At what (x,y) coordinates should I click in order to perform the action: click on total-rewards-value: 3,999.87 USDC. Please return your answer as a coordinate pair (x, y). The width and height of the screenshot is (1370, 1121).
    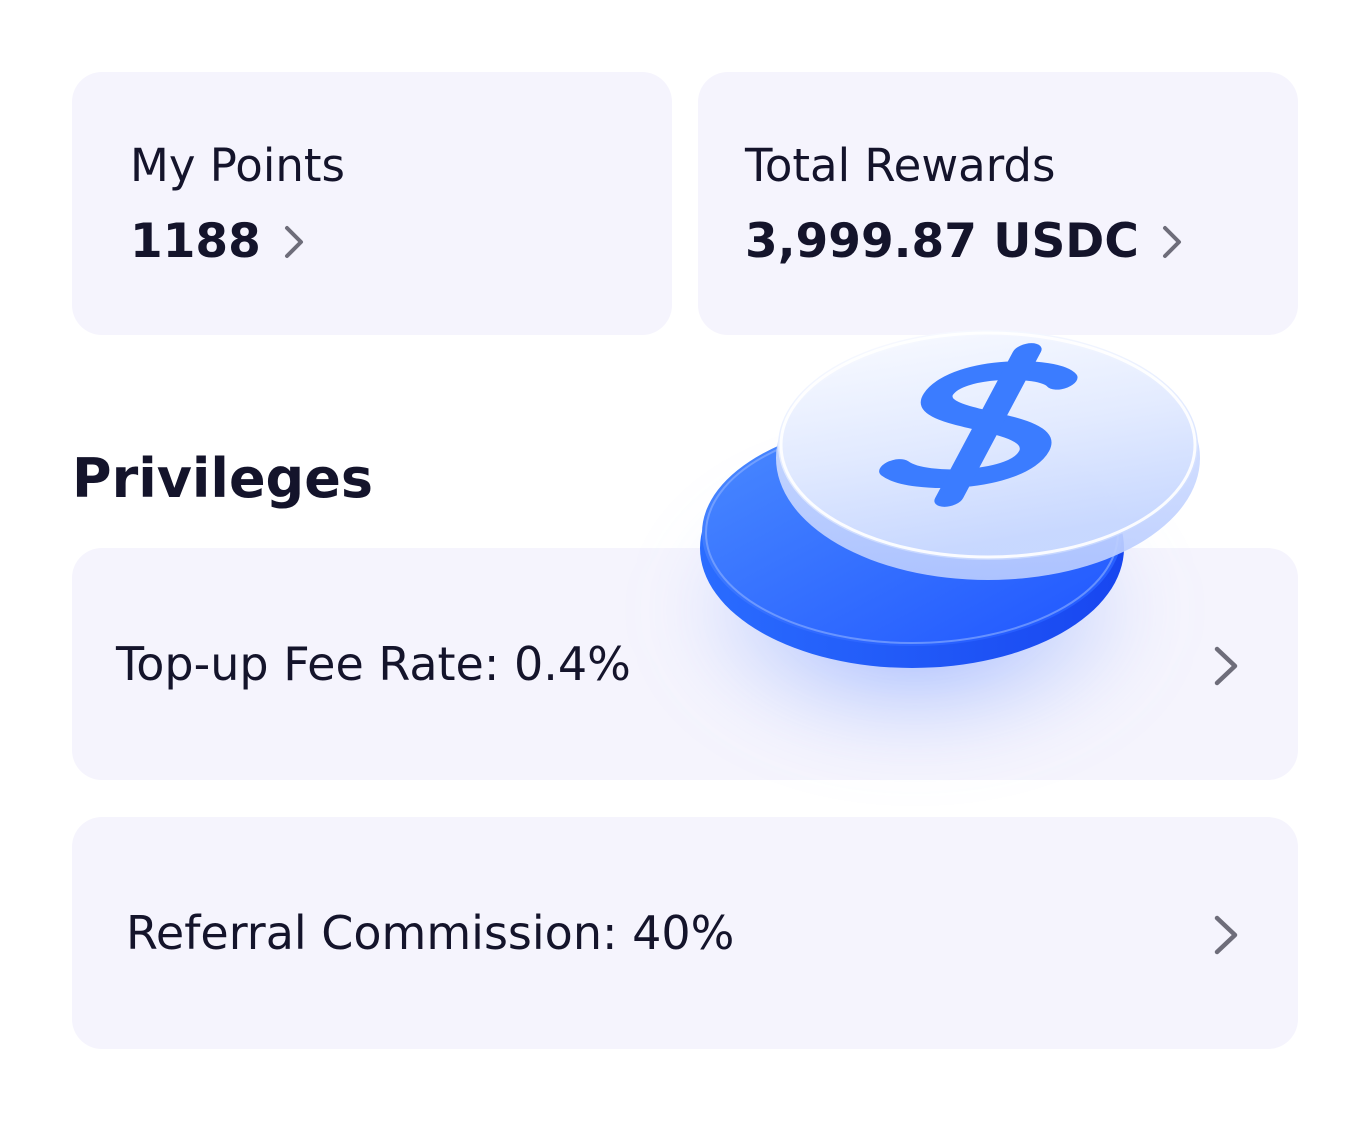
    Looking at the image, I should click on (942, 241).